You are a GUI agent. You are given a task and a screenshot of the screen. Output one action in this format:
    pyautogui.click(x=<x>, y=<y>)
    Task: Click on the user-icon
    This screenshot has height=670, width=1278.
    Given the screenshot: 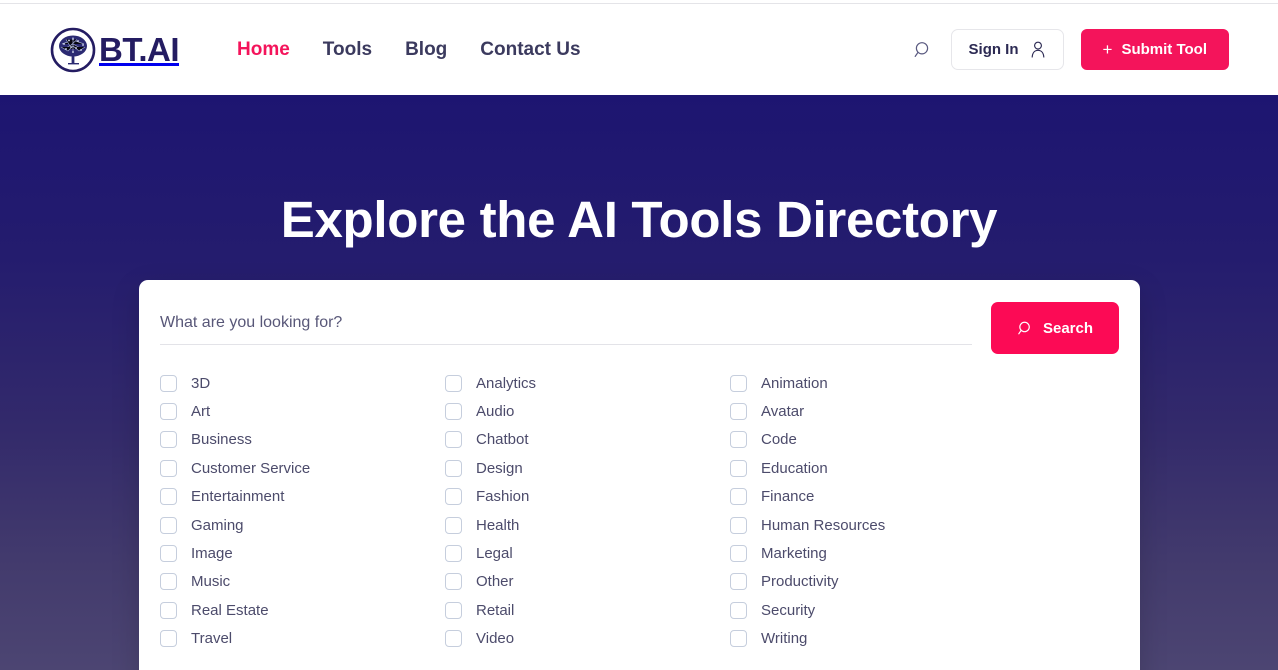 What is the action you would take?
    pyautogui.click(x=1037, y=49)
    